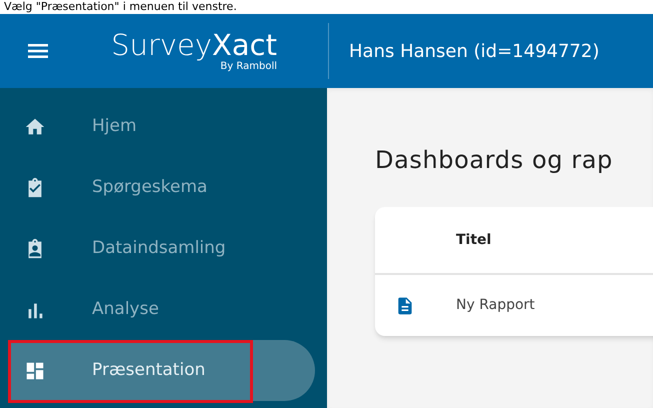  I want to click on sidebar-item: Præsentation, so click(161, 370).